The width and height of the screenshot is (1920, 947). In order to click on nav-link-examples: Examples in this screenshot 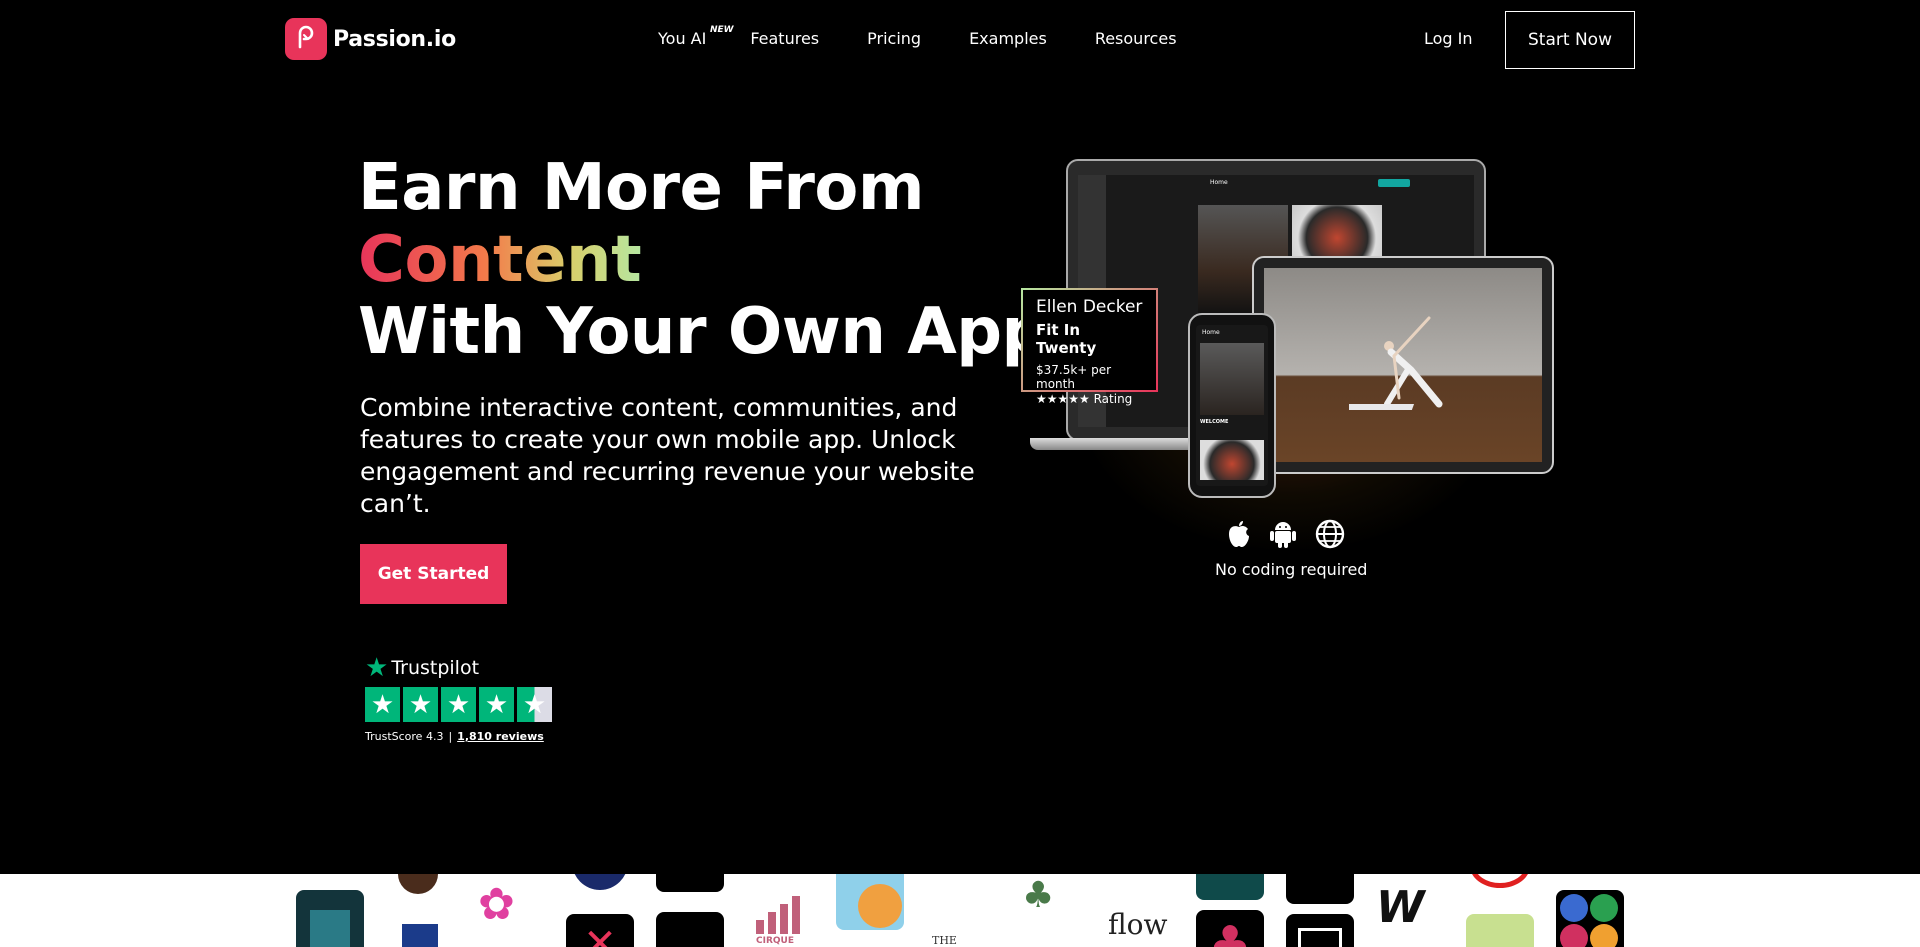, I will do `click(1008, 38)`.